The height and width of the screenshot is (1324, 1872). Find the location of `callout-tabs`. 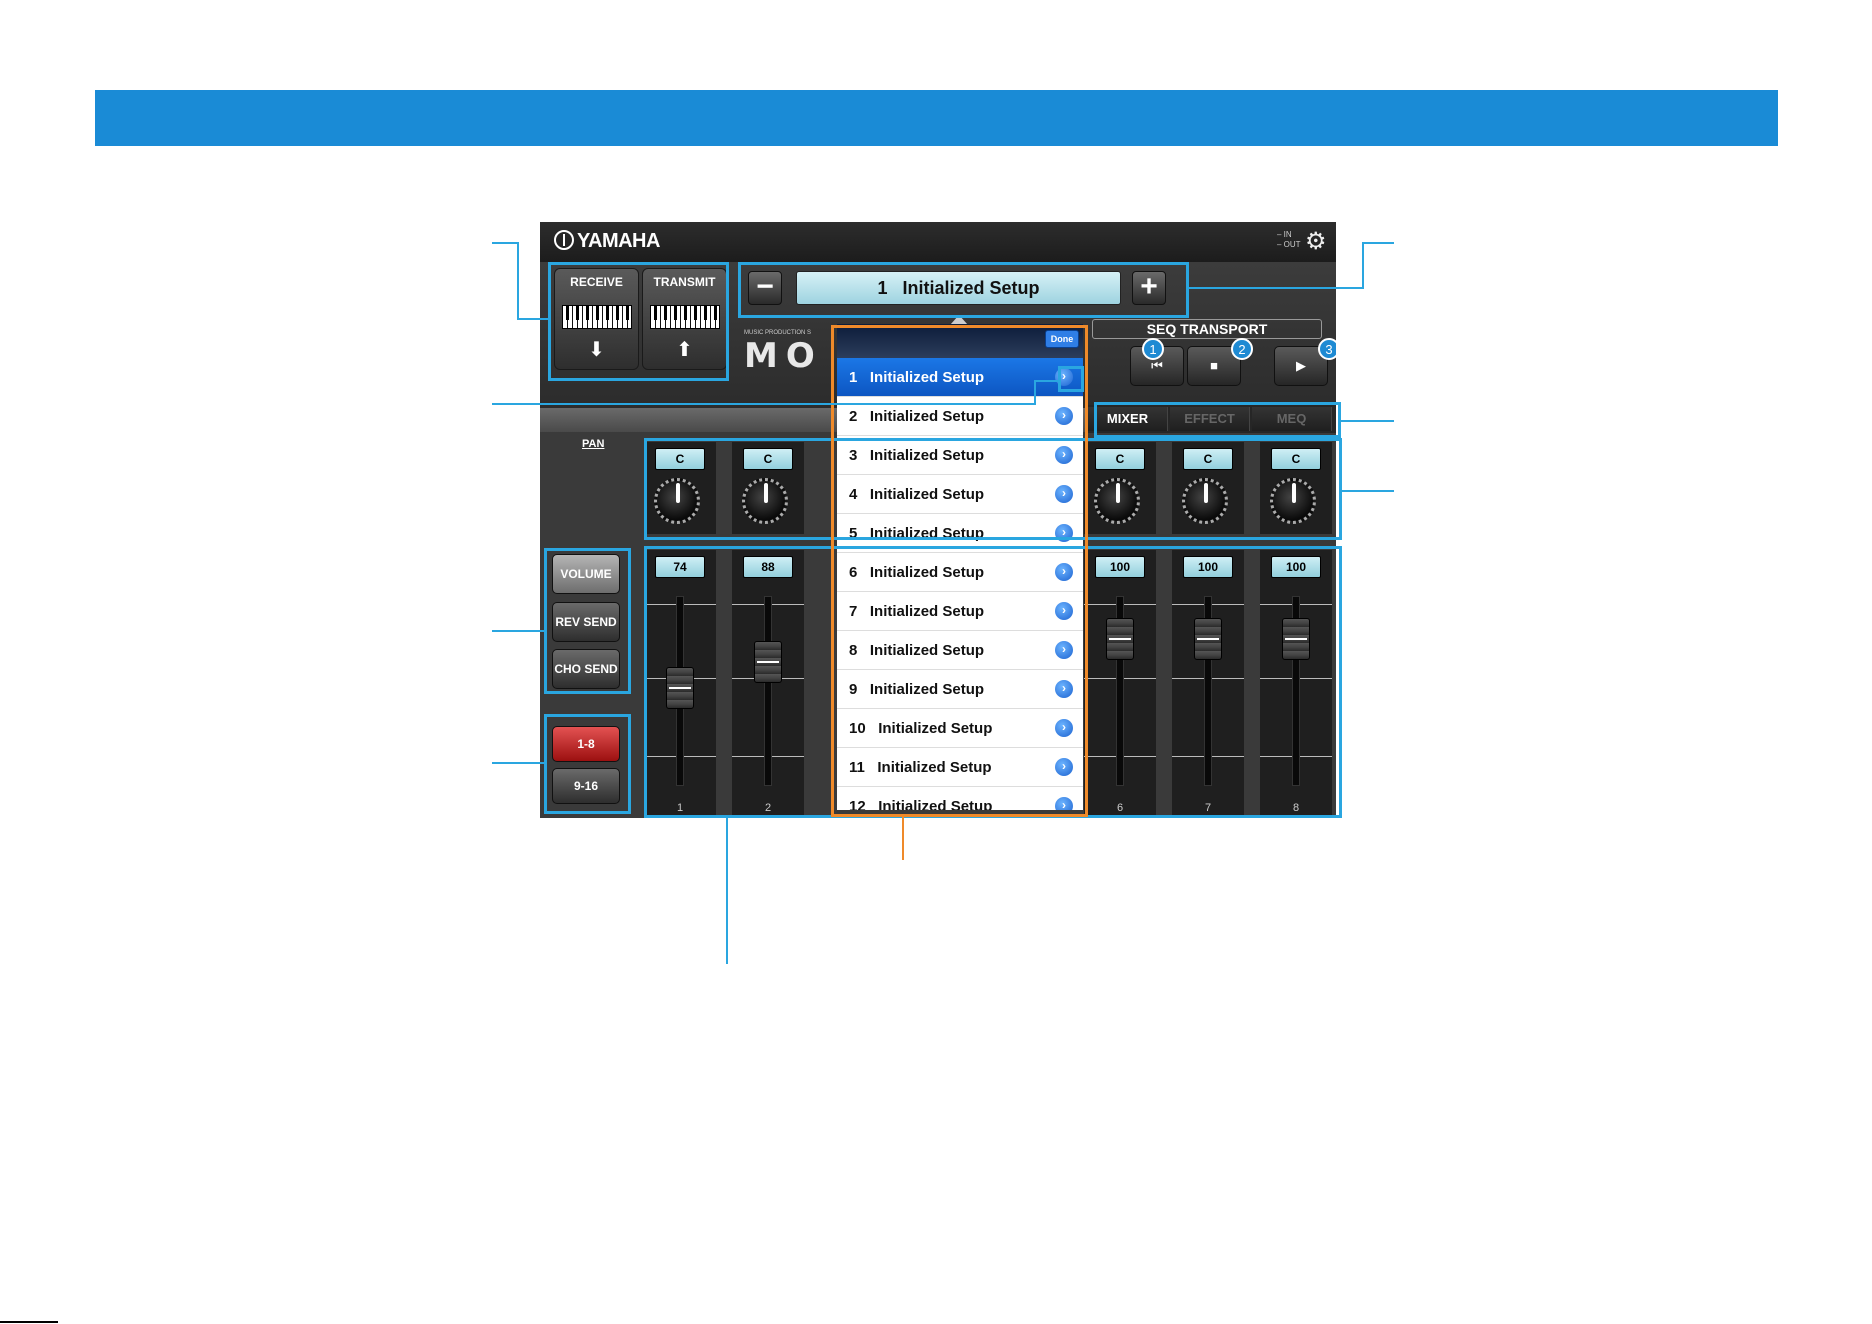

callout-tabs is located at coordinates (1217, 420).